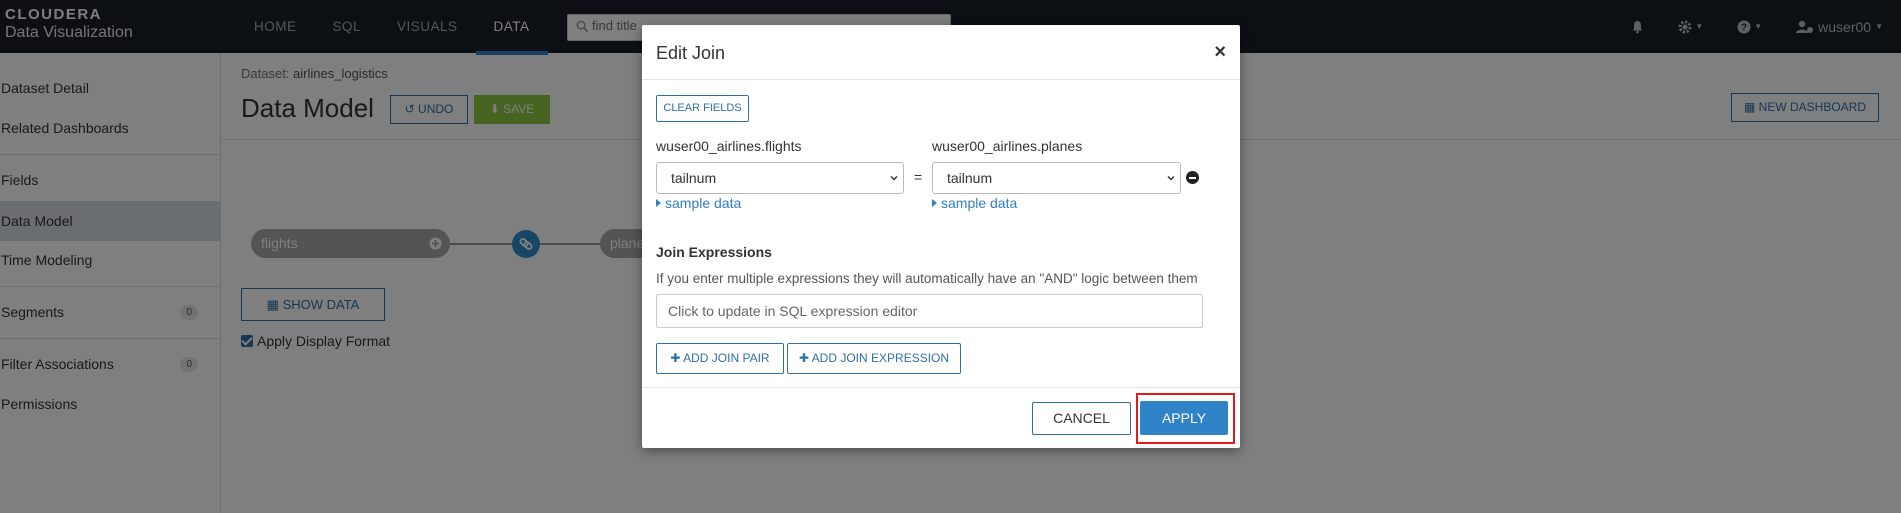 The width and height of the screenshot is (1901, 513). I want to click on left-field-value: tailnum, so click(694, 178).